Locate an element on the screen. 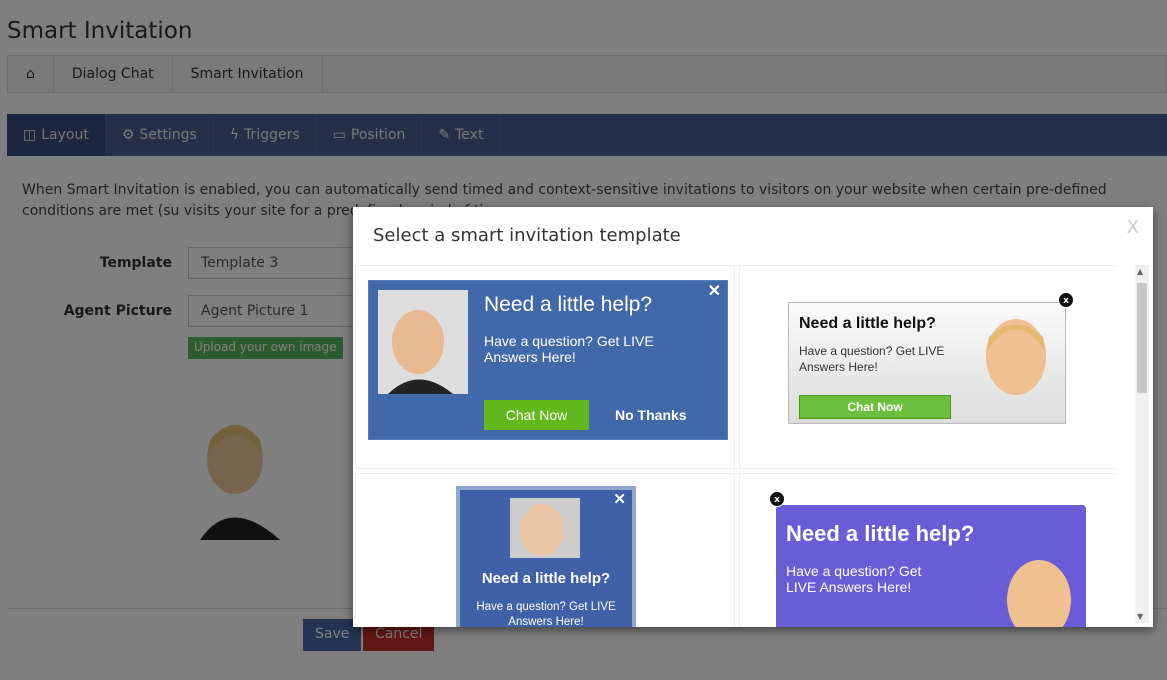 The width and height of the screenshot is (1167, 680). scrollbar-thumb is located at coordinates (1142, 338).